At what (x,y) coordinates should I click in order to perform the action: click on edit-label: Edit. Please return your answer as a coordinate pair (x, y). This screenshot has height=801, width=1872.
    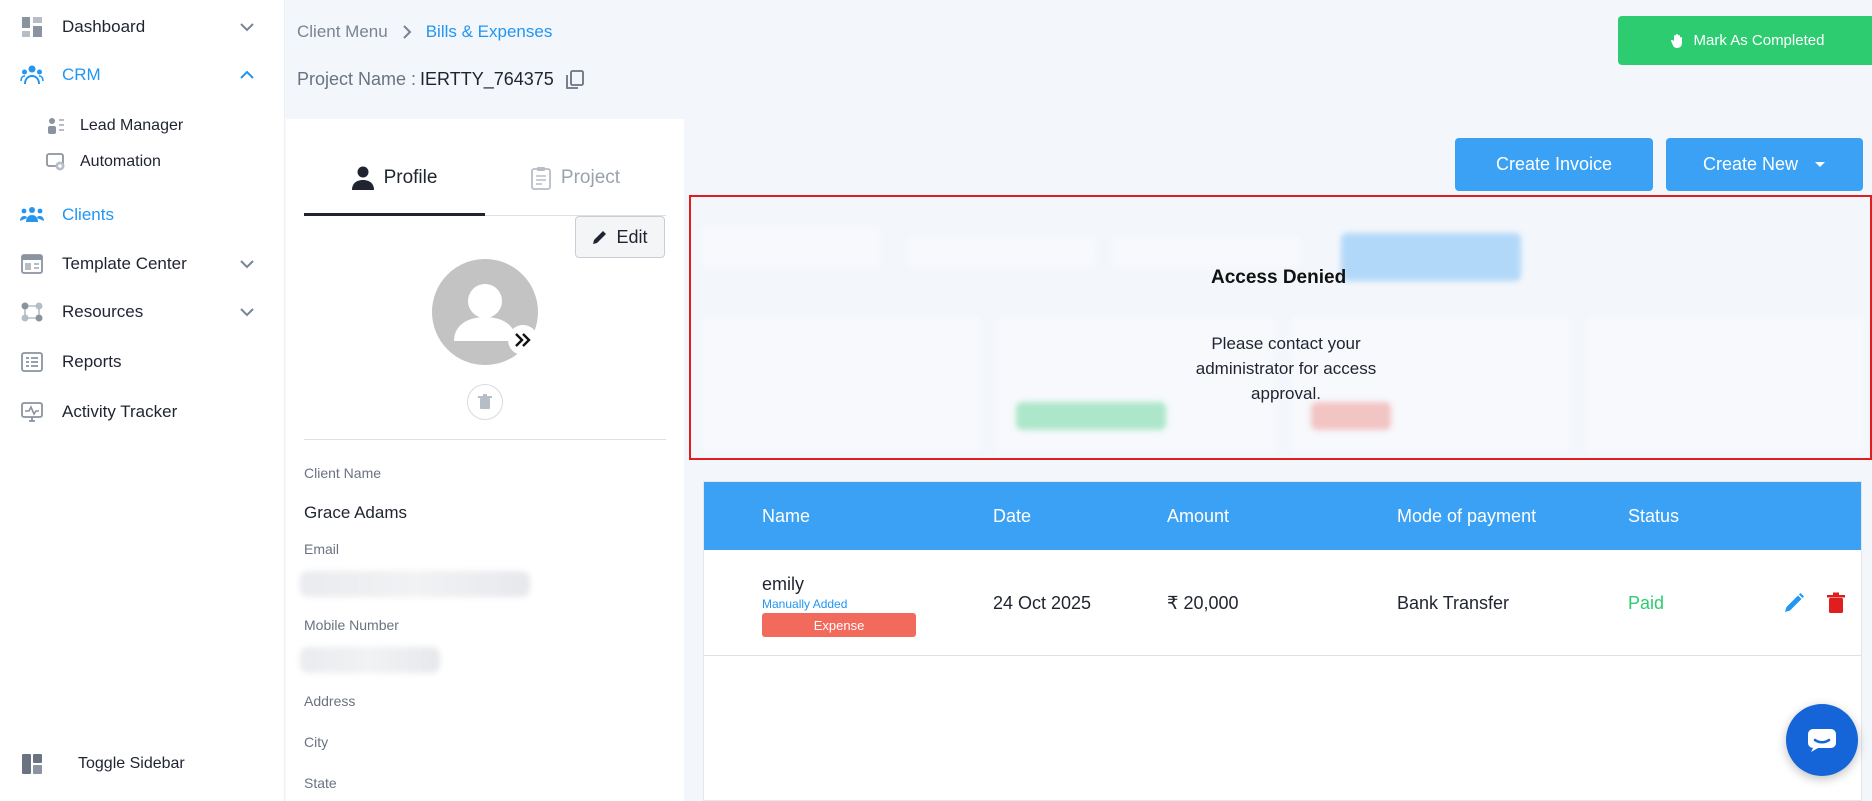
    Looking at the image, I should click on (632, 236).